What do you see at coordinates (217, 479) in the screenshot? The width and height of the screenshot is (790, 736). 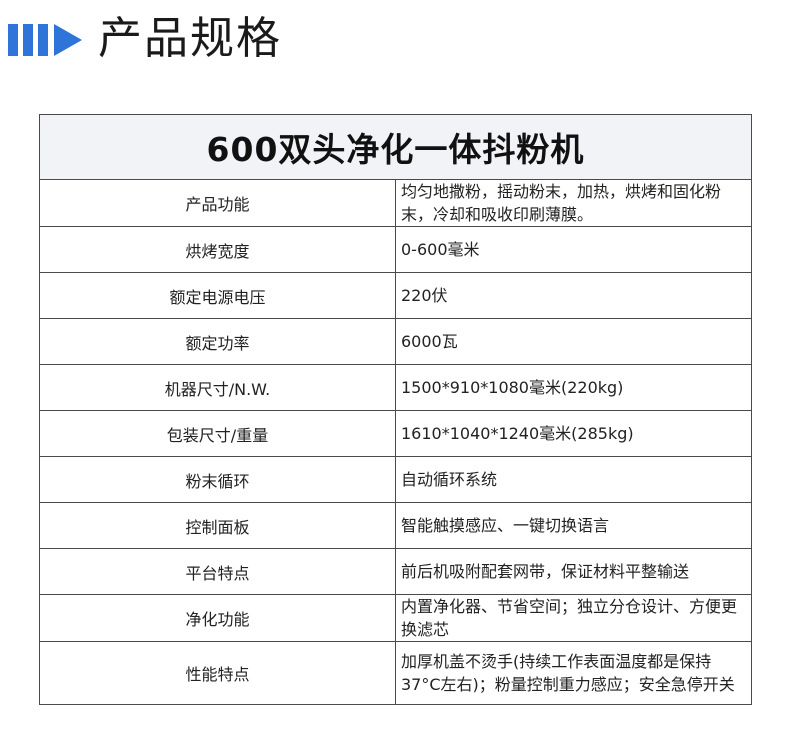 I see `row-label: 粉末循环` at bounding box center [217, 479].